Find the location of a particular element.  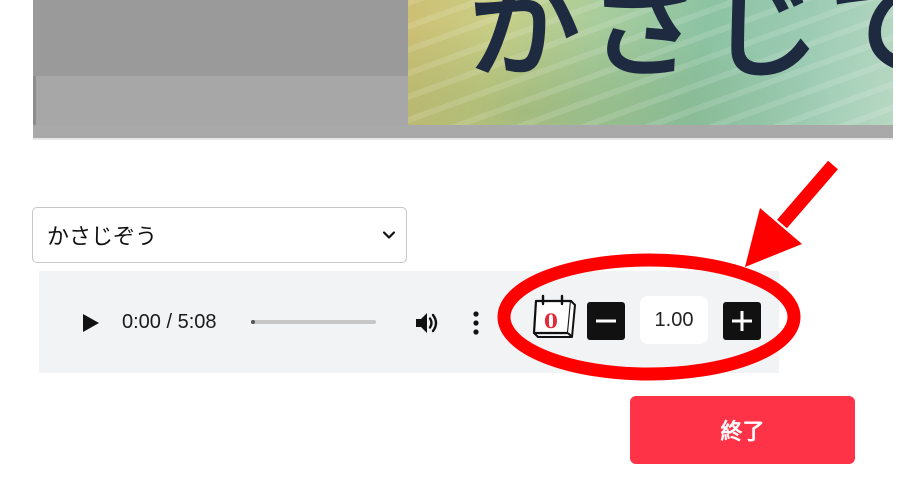

slide-image: かさじて is located at coordinates (650, 62).